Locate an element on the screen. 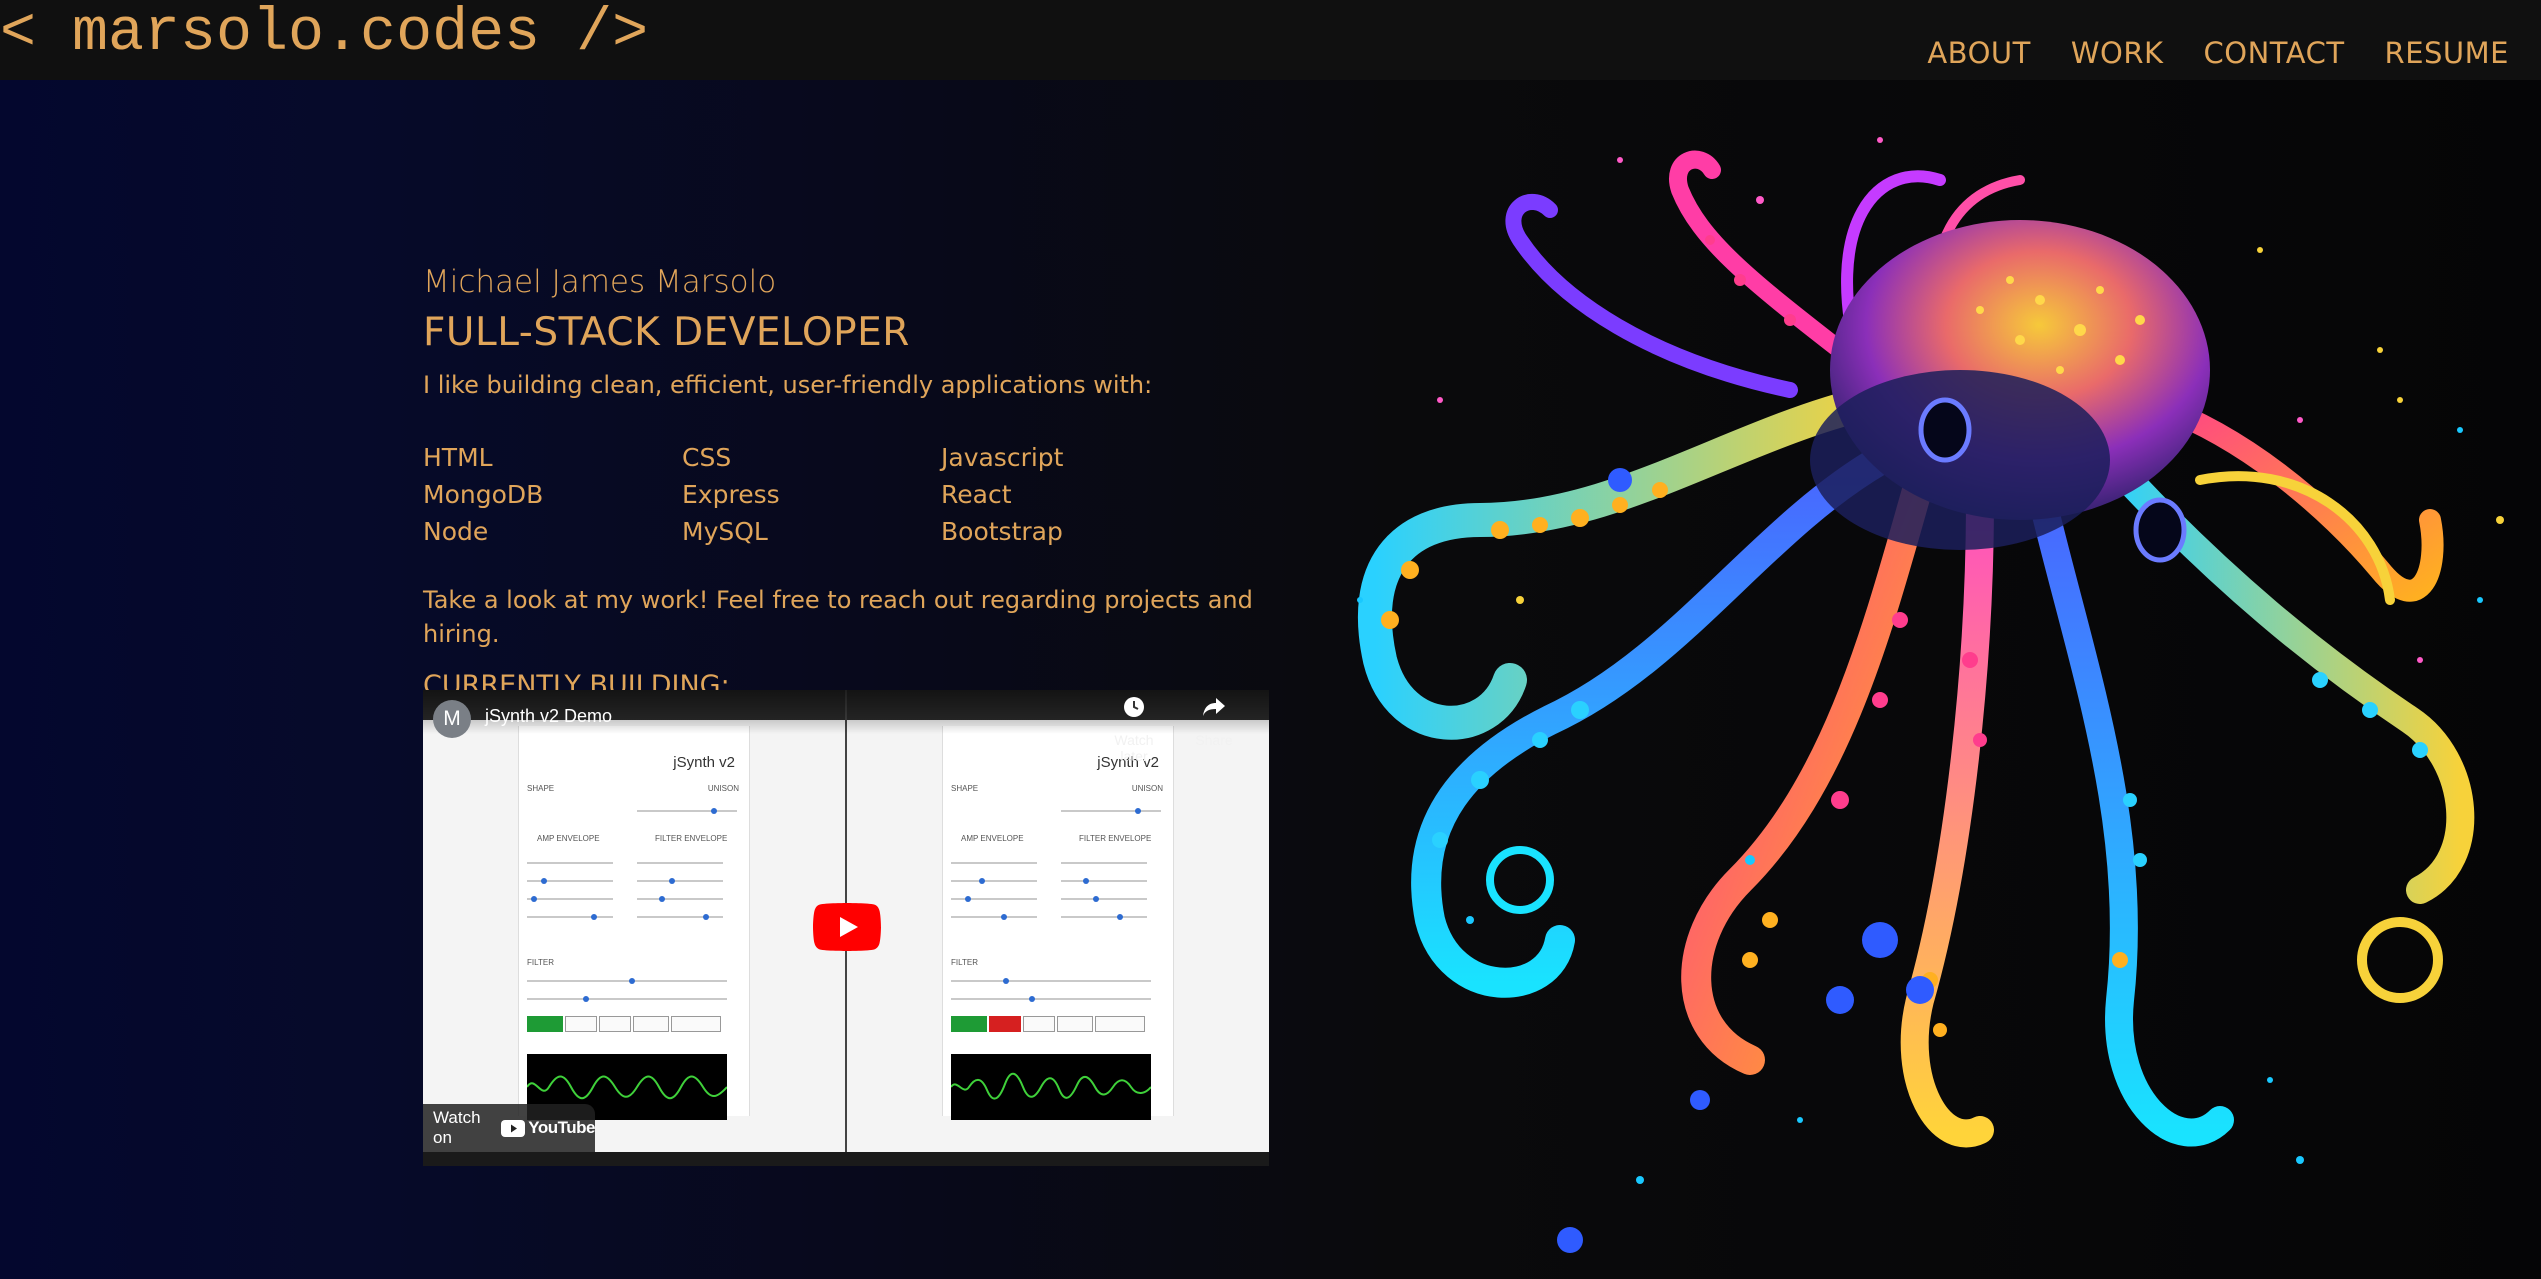 Image resolution: width=2541 pixels, height=1279 pixels. share-arrow-icon is located at coordinates (1214, 708).